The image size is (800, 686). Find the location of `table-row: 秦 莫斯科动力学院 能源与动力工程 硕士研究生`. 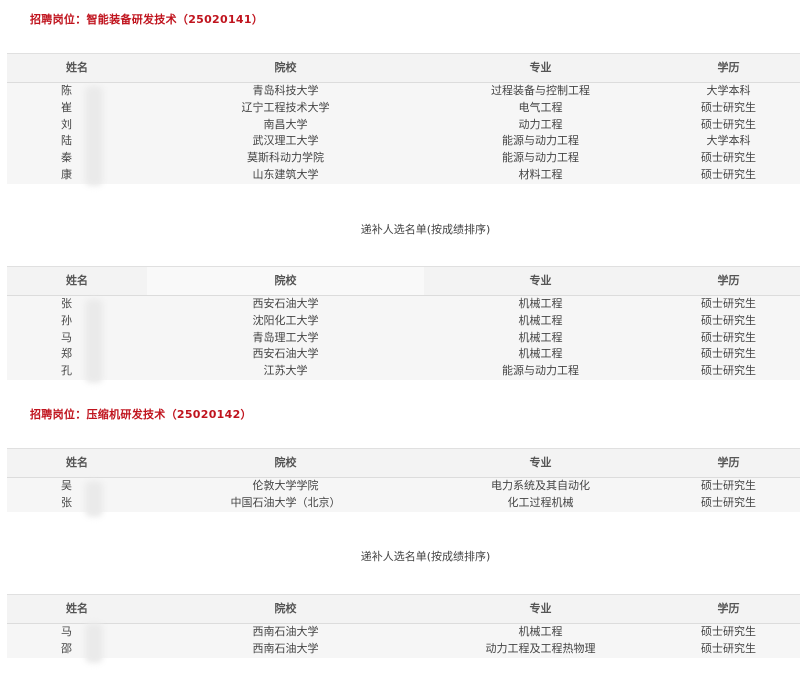

table-row: 秦 莫斯科动力学院 能源与动力工程 硕士研究生 is located at coordinates (403, 158).